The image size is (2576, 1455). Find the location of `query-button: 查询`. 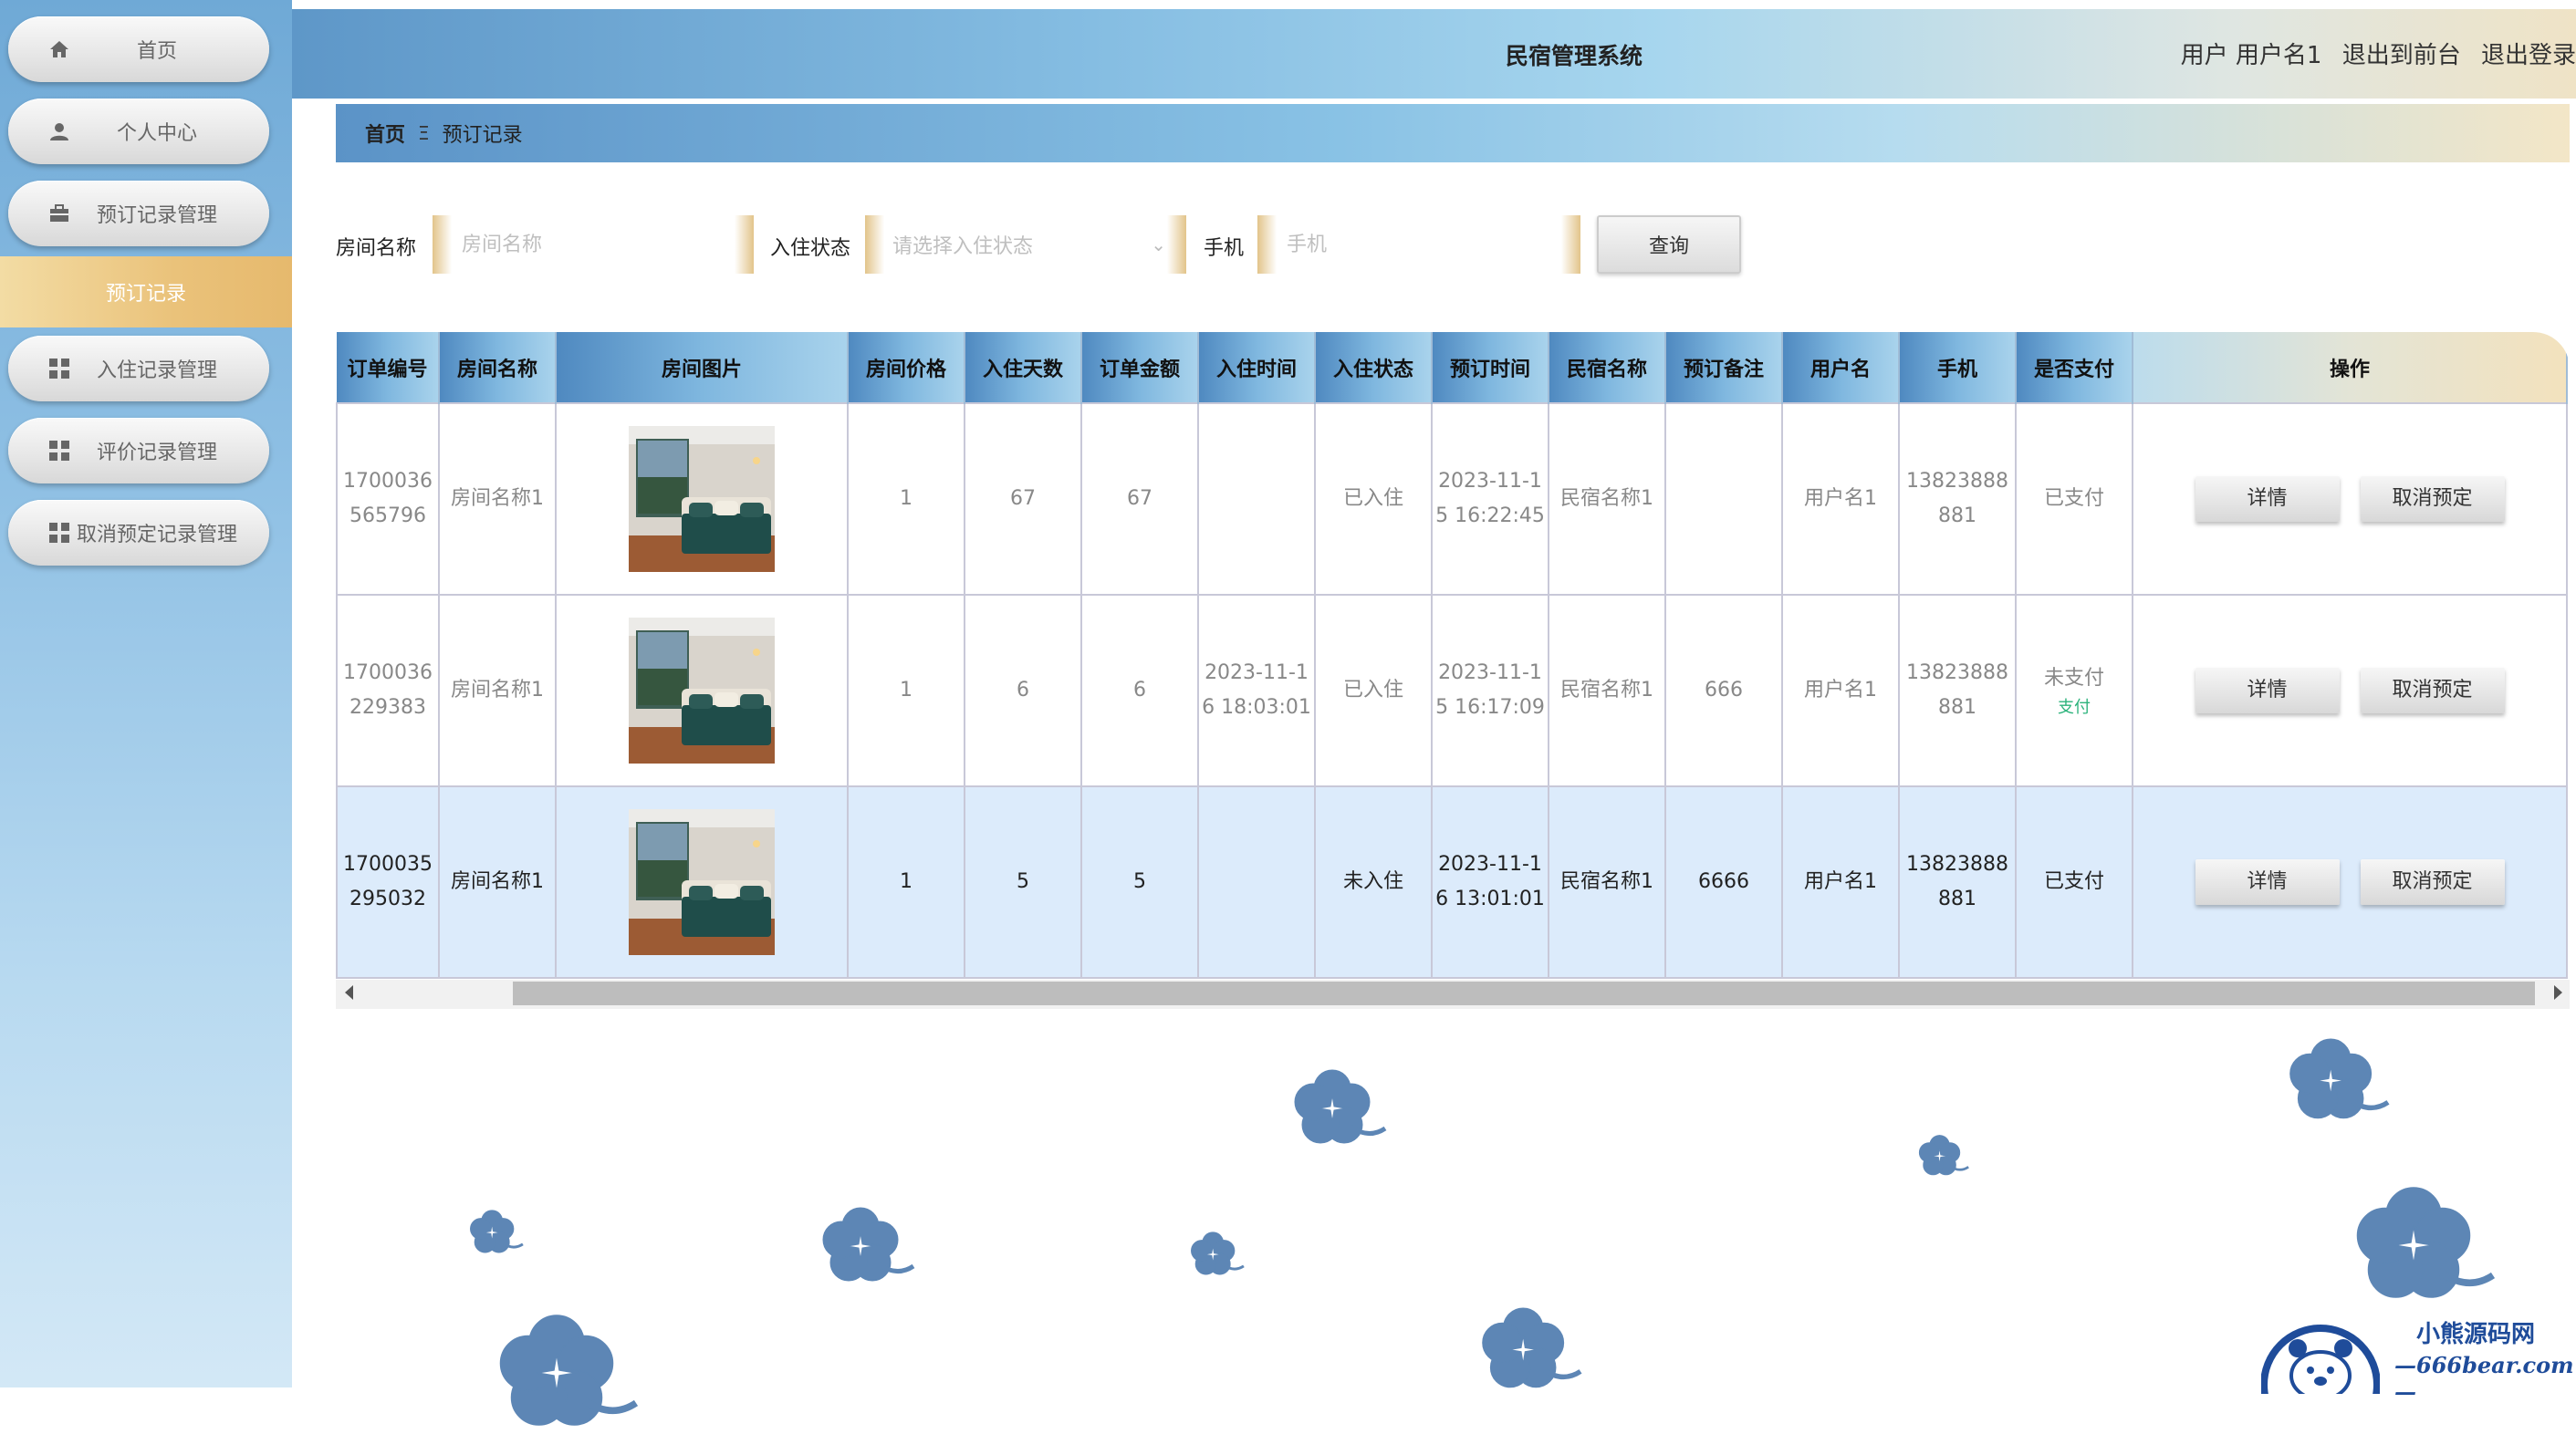

query-button: 查询 is located at coordinates (1669, 244).